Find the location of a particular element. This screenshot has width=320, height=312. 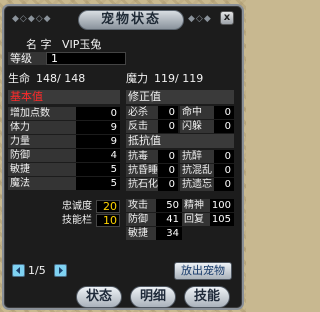

window-title: 宠物状态 is located at coordinates (131, 20).